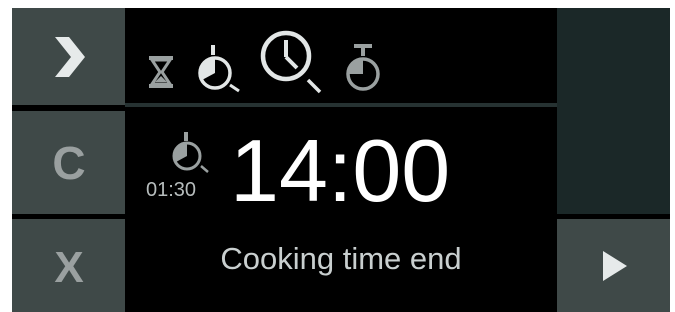  Describe the element at coordinates (340, 170) in the screenshot. I see `end-time-value: 14:00` at that location.